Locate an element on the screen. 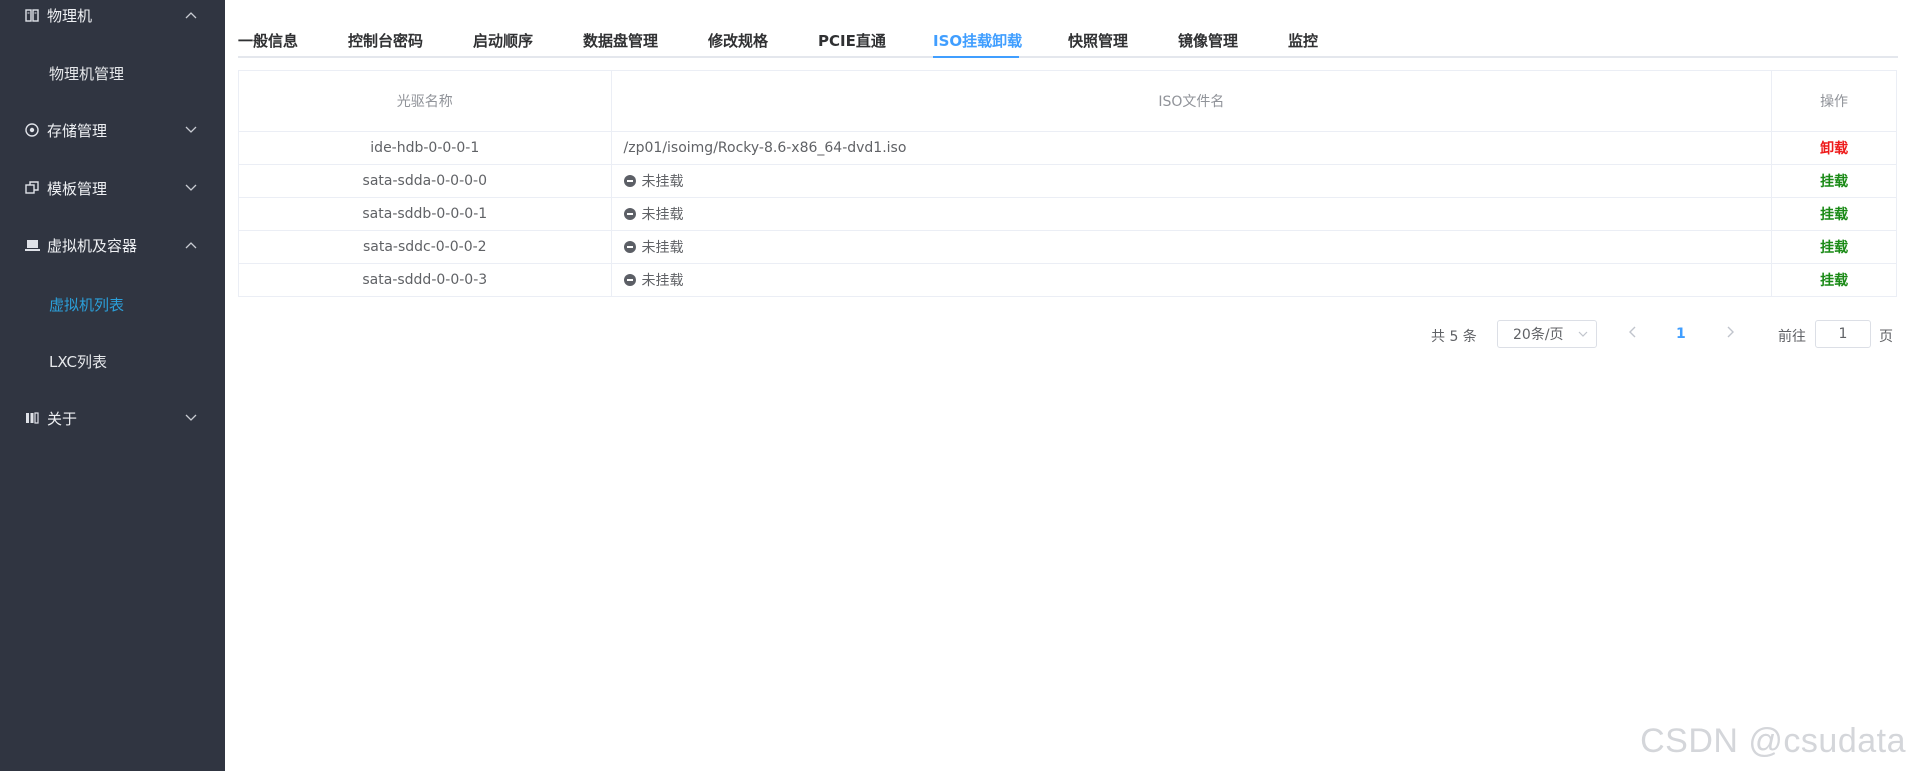  sidebar-group-label: 物理机 is located at coordinates (70, 15).